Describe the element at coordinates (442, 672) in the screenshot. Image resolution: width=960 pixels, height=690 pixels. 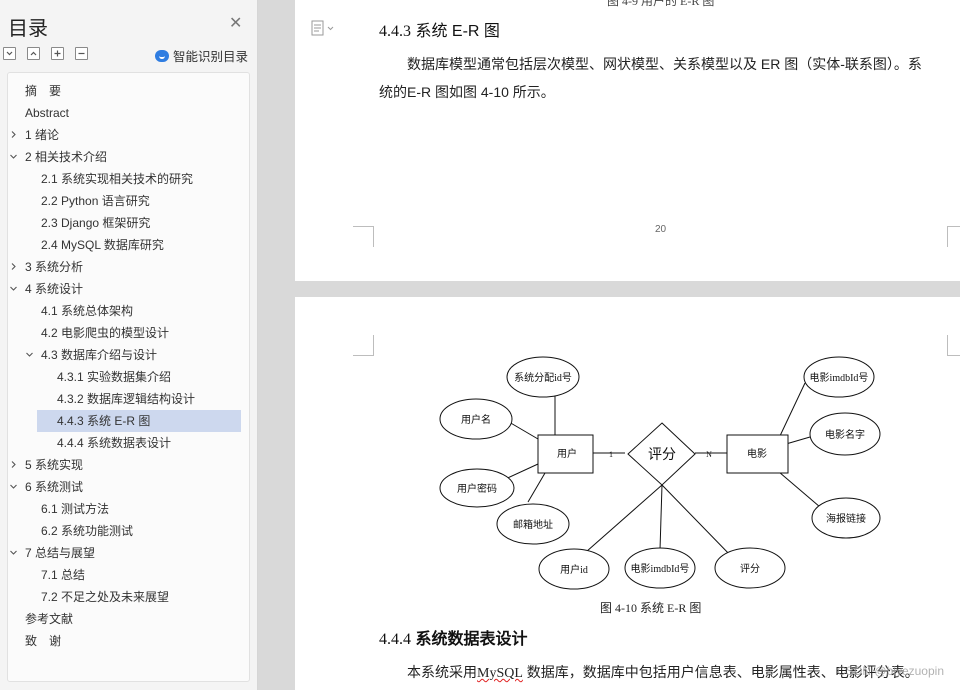
I see `paragraph-text: 本系统采用` at that location.